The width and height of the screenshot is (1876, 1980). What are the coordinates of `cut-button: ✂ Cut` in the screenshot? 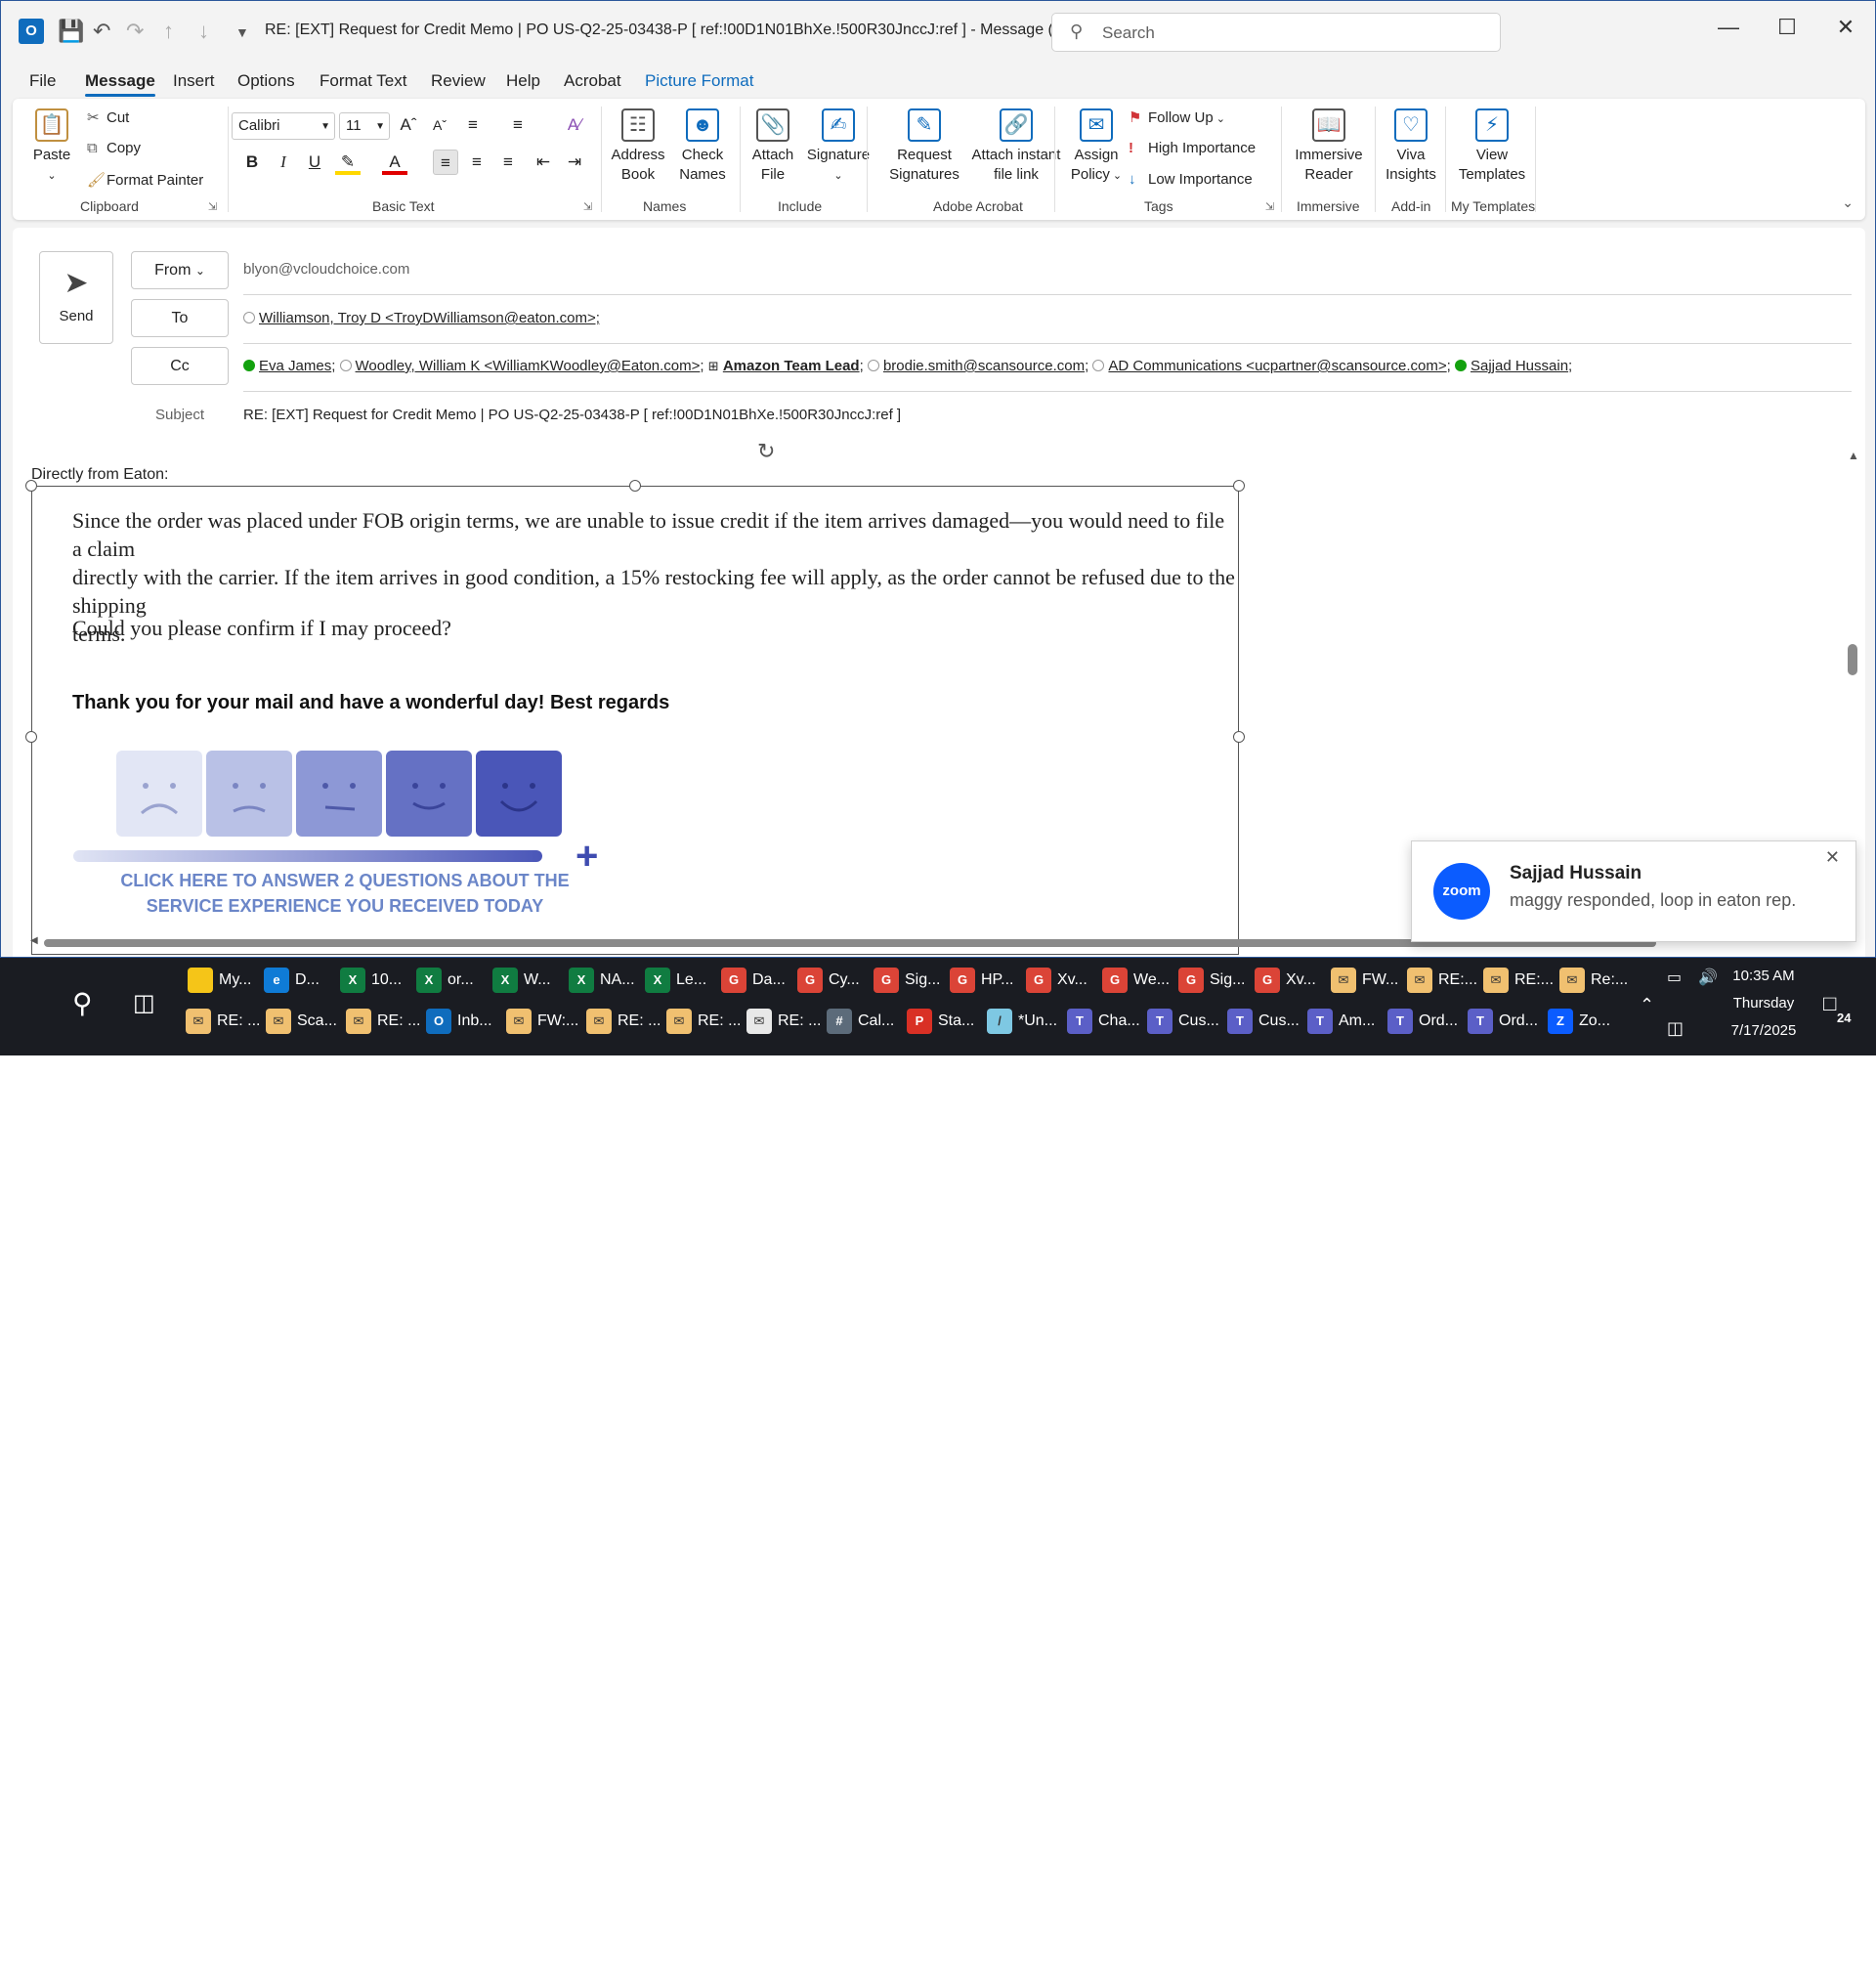 It's located at (108, 117).